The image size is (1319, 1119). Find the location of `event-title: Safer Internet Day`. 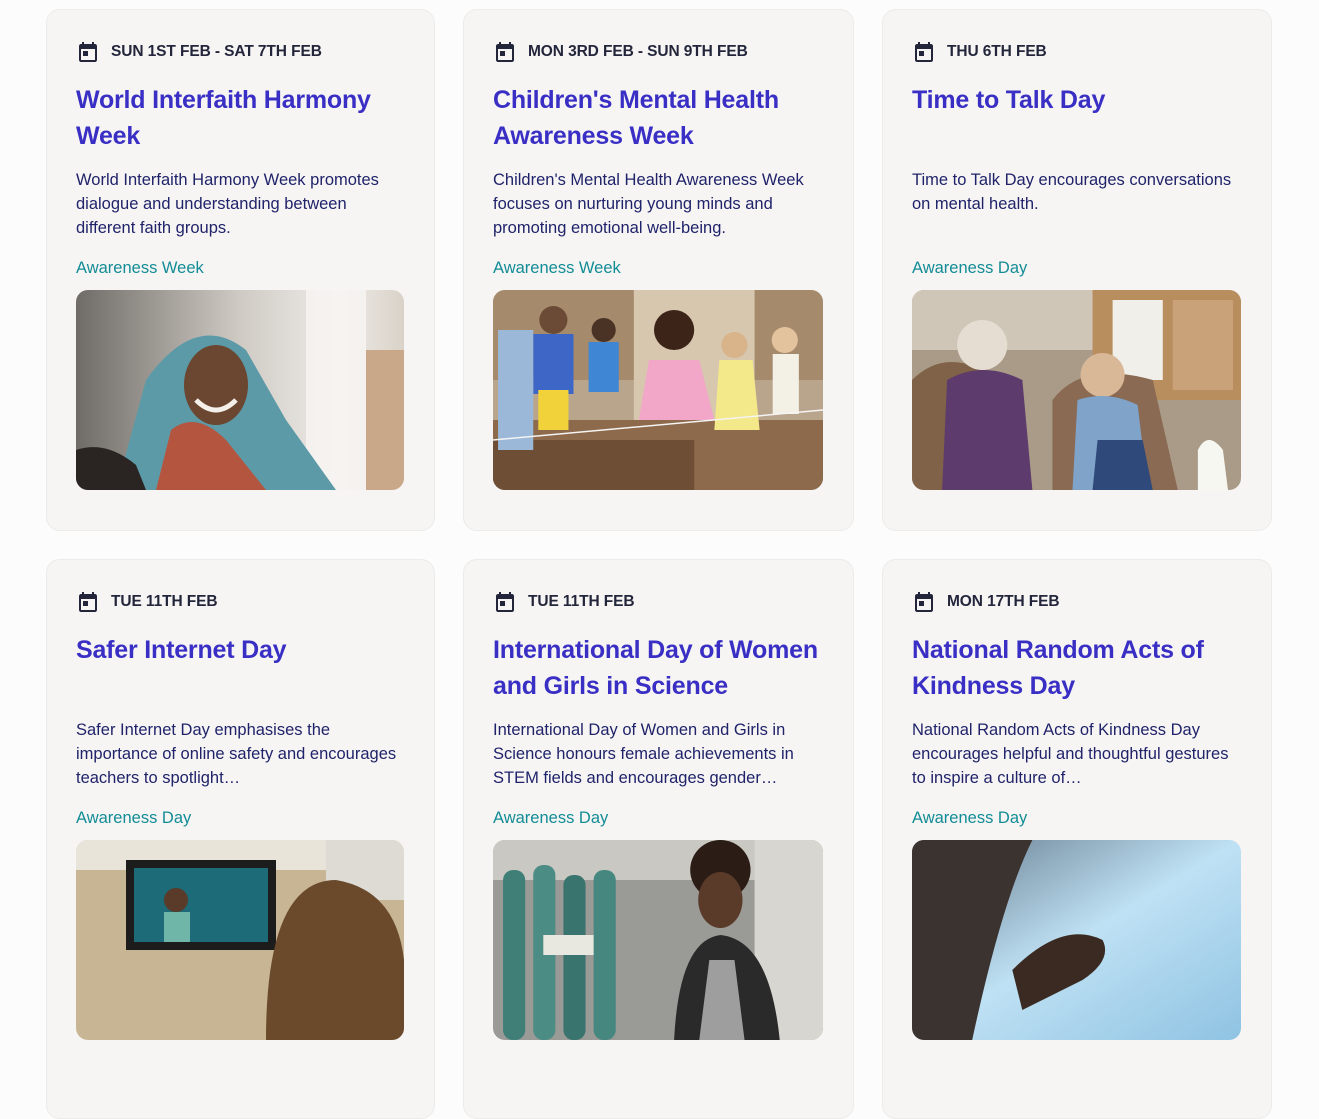

event-title: Safer Internet Day is located at coordinates (240, 668).